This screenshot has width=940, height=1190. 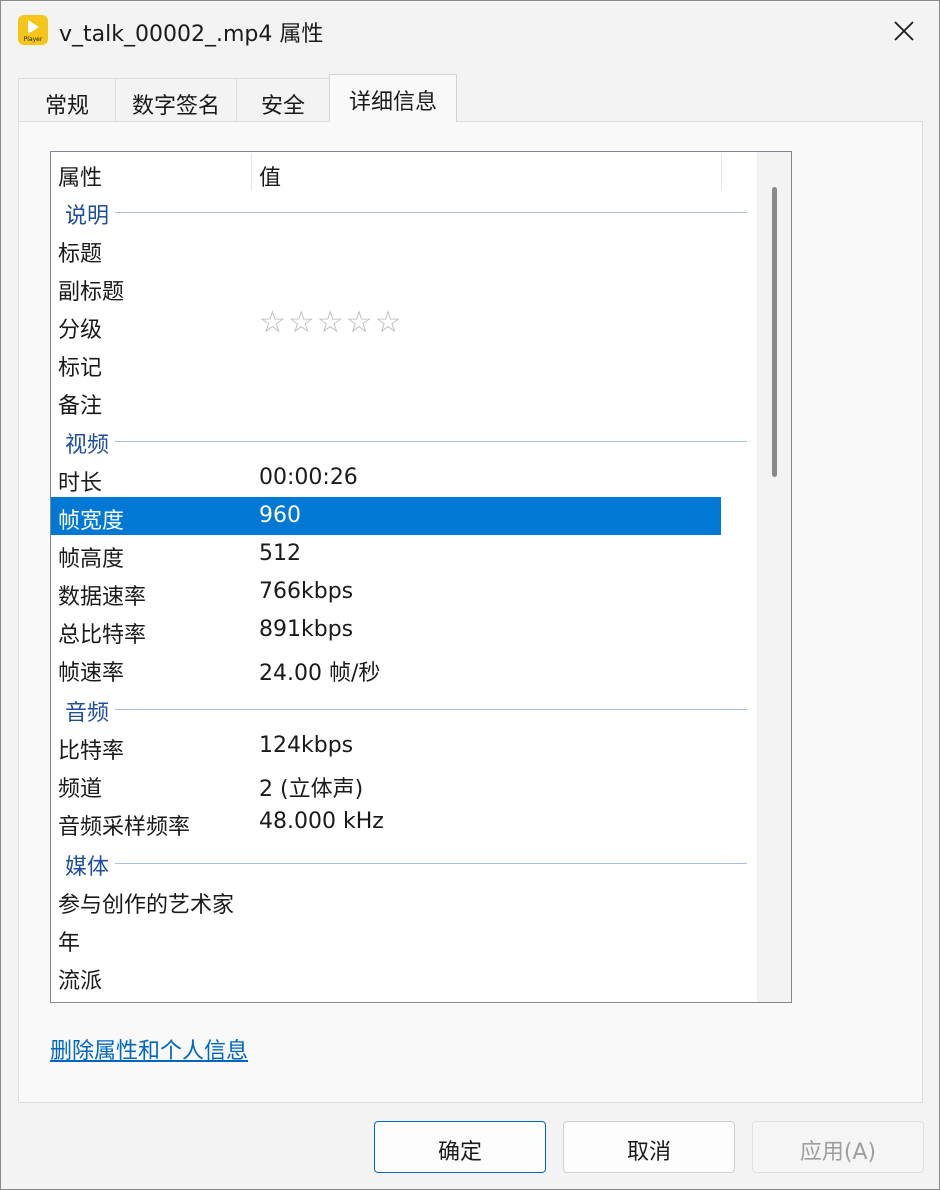 I want to click on property-key: 总比特率, so click(x=102, y=635).